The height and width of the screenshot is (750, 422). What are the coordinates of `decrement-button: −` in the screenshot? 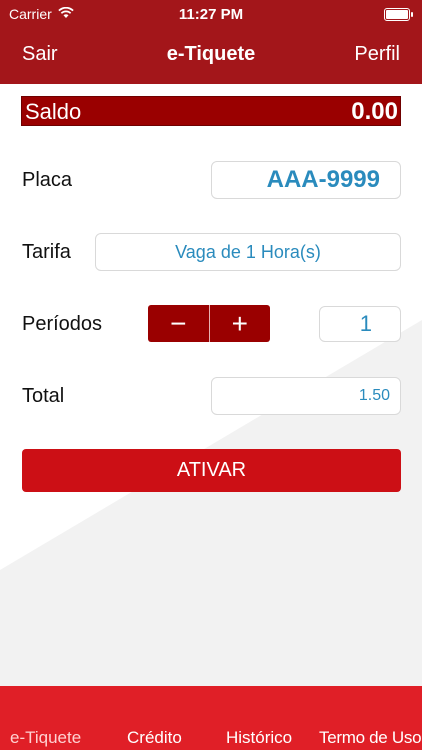 It's located at (178, 323).